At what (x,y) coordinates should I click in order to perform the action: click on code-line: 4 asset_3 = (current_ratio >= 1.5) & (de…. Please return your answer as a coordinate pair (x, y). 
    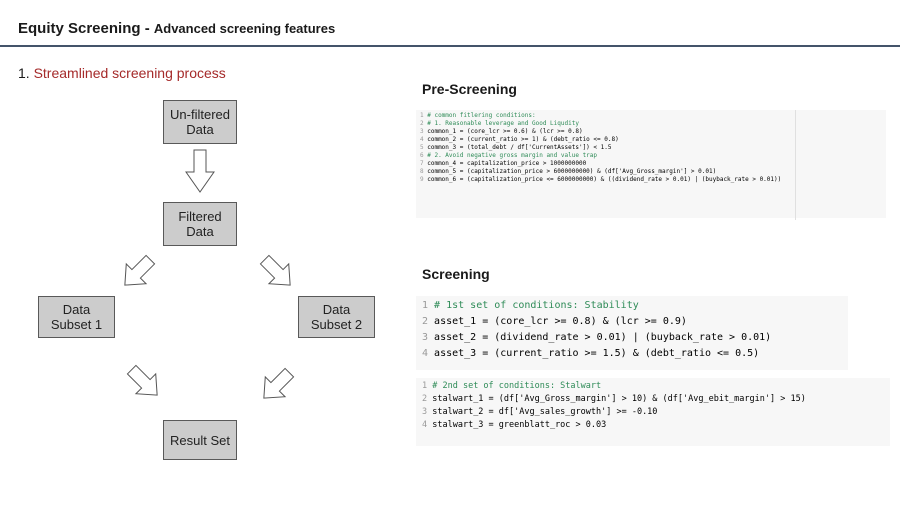
    Looking at the image, I should click on (591, 353).